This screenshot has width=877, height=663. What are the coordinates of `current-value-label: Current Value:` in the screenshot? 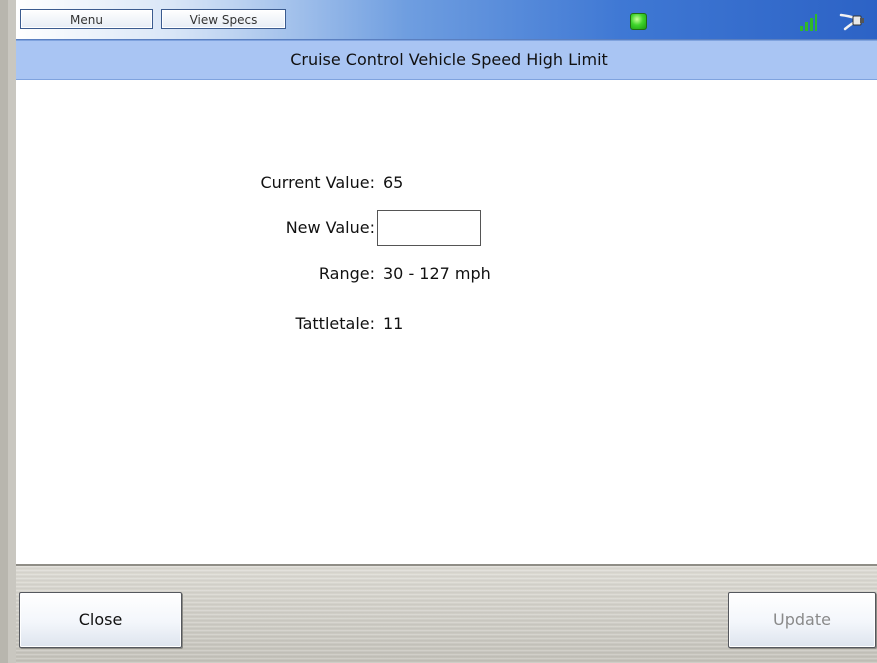 It's located at (317, 182).